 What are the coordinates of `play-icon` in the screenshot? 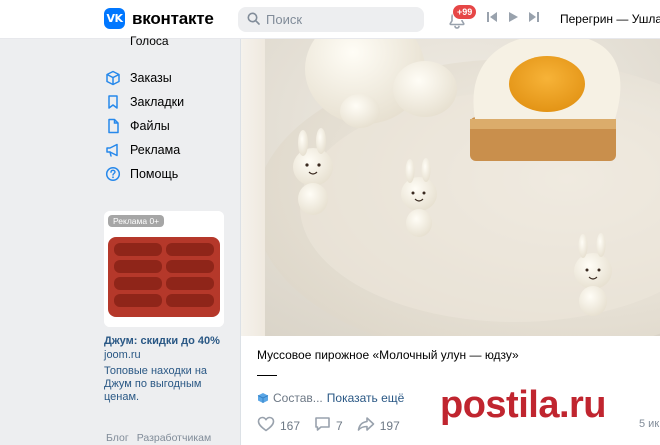 It's located at (513, 17).